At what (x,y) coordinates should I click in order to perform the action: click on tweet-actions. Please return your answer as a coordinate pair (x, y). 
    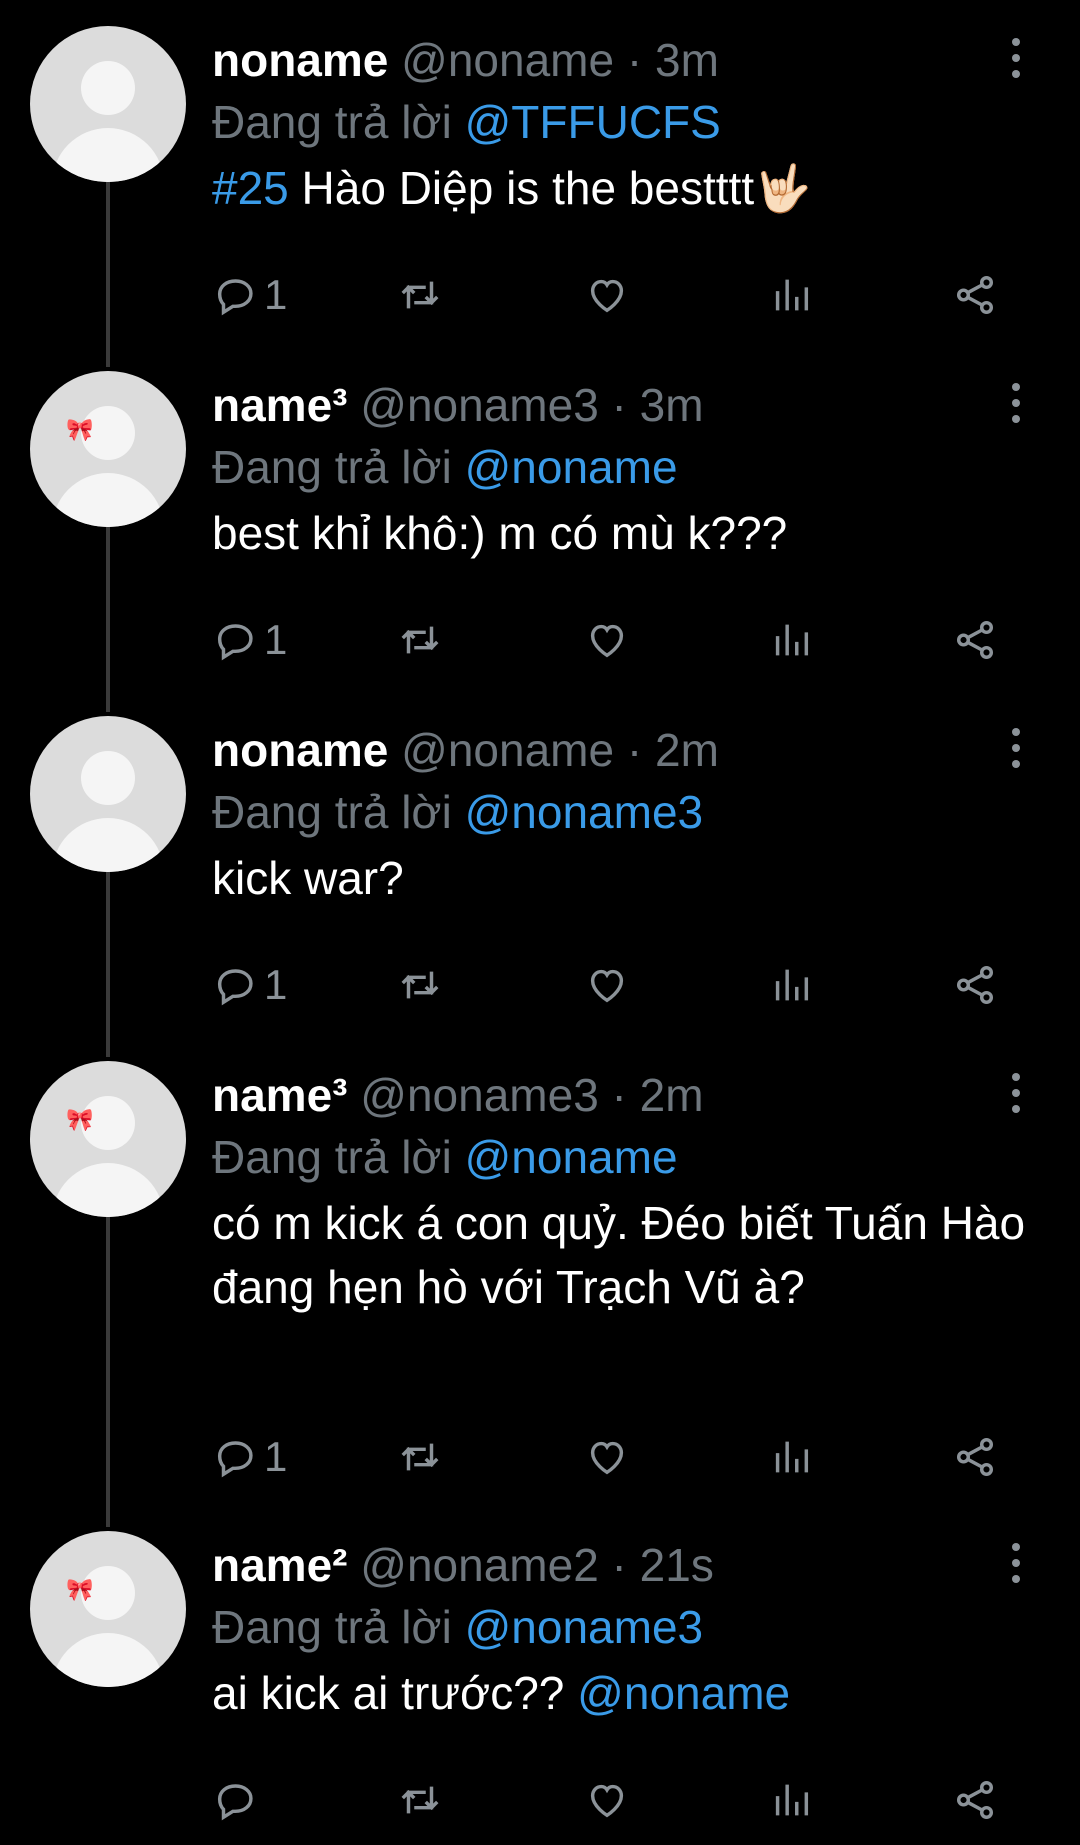
    Looking at the image, I should click on (622, 1800).